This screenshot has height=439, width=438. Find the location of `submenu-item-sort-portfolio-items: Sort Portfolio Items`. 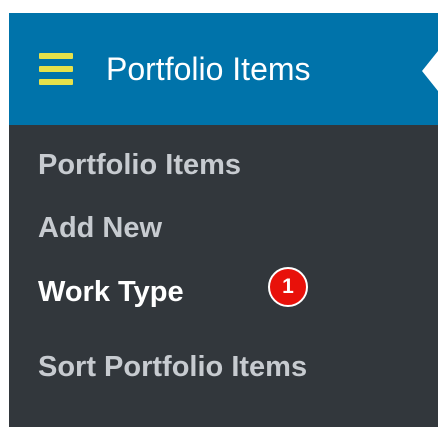

submenu-item-sort-portfolio-items: Sort Portfolio Items is located at coordinates (172, 367).